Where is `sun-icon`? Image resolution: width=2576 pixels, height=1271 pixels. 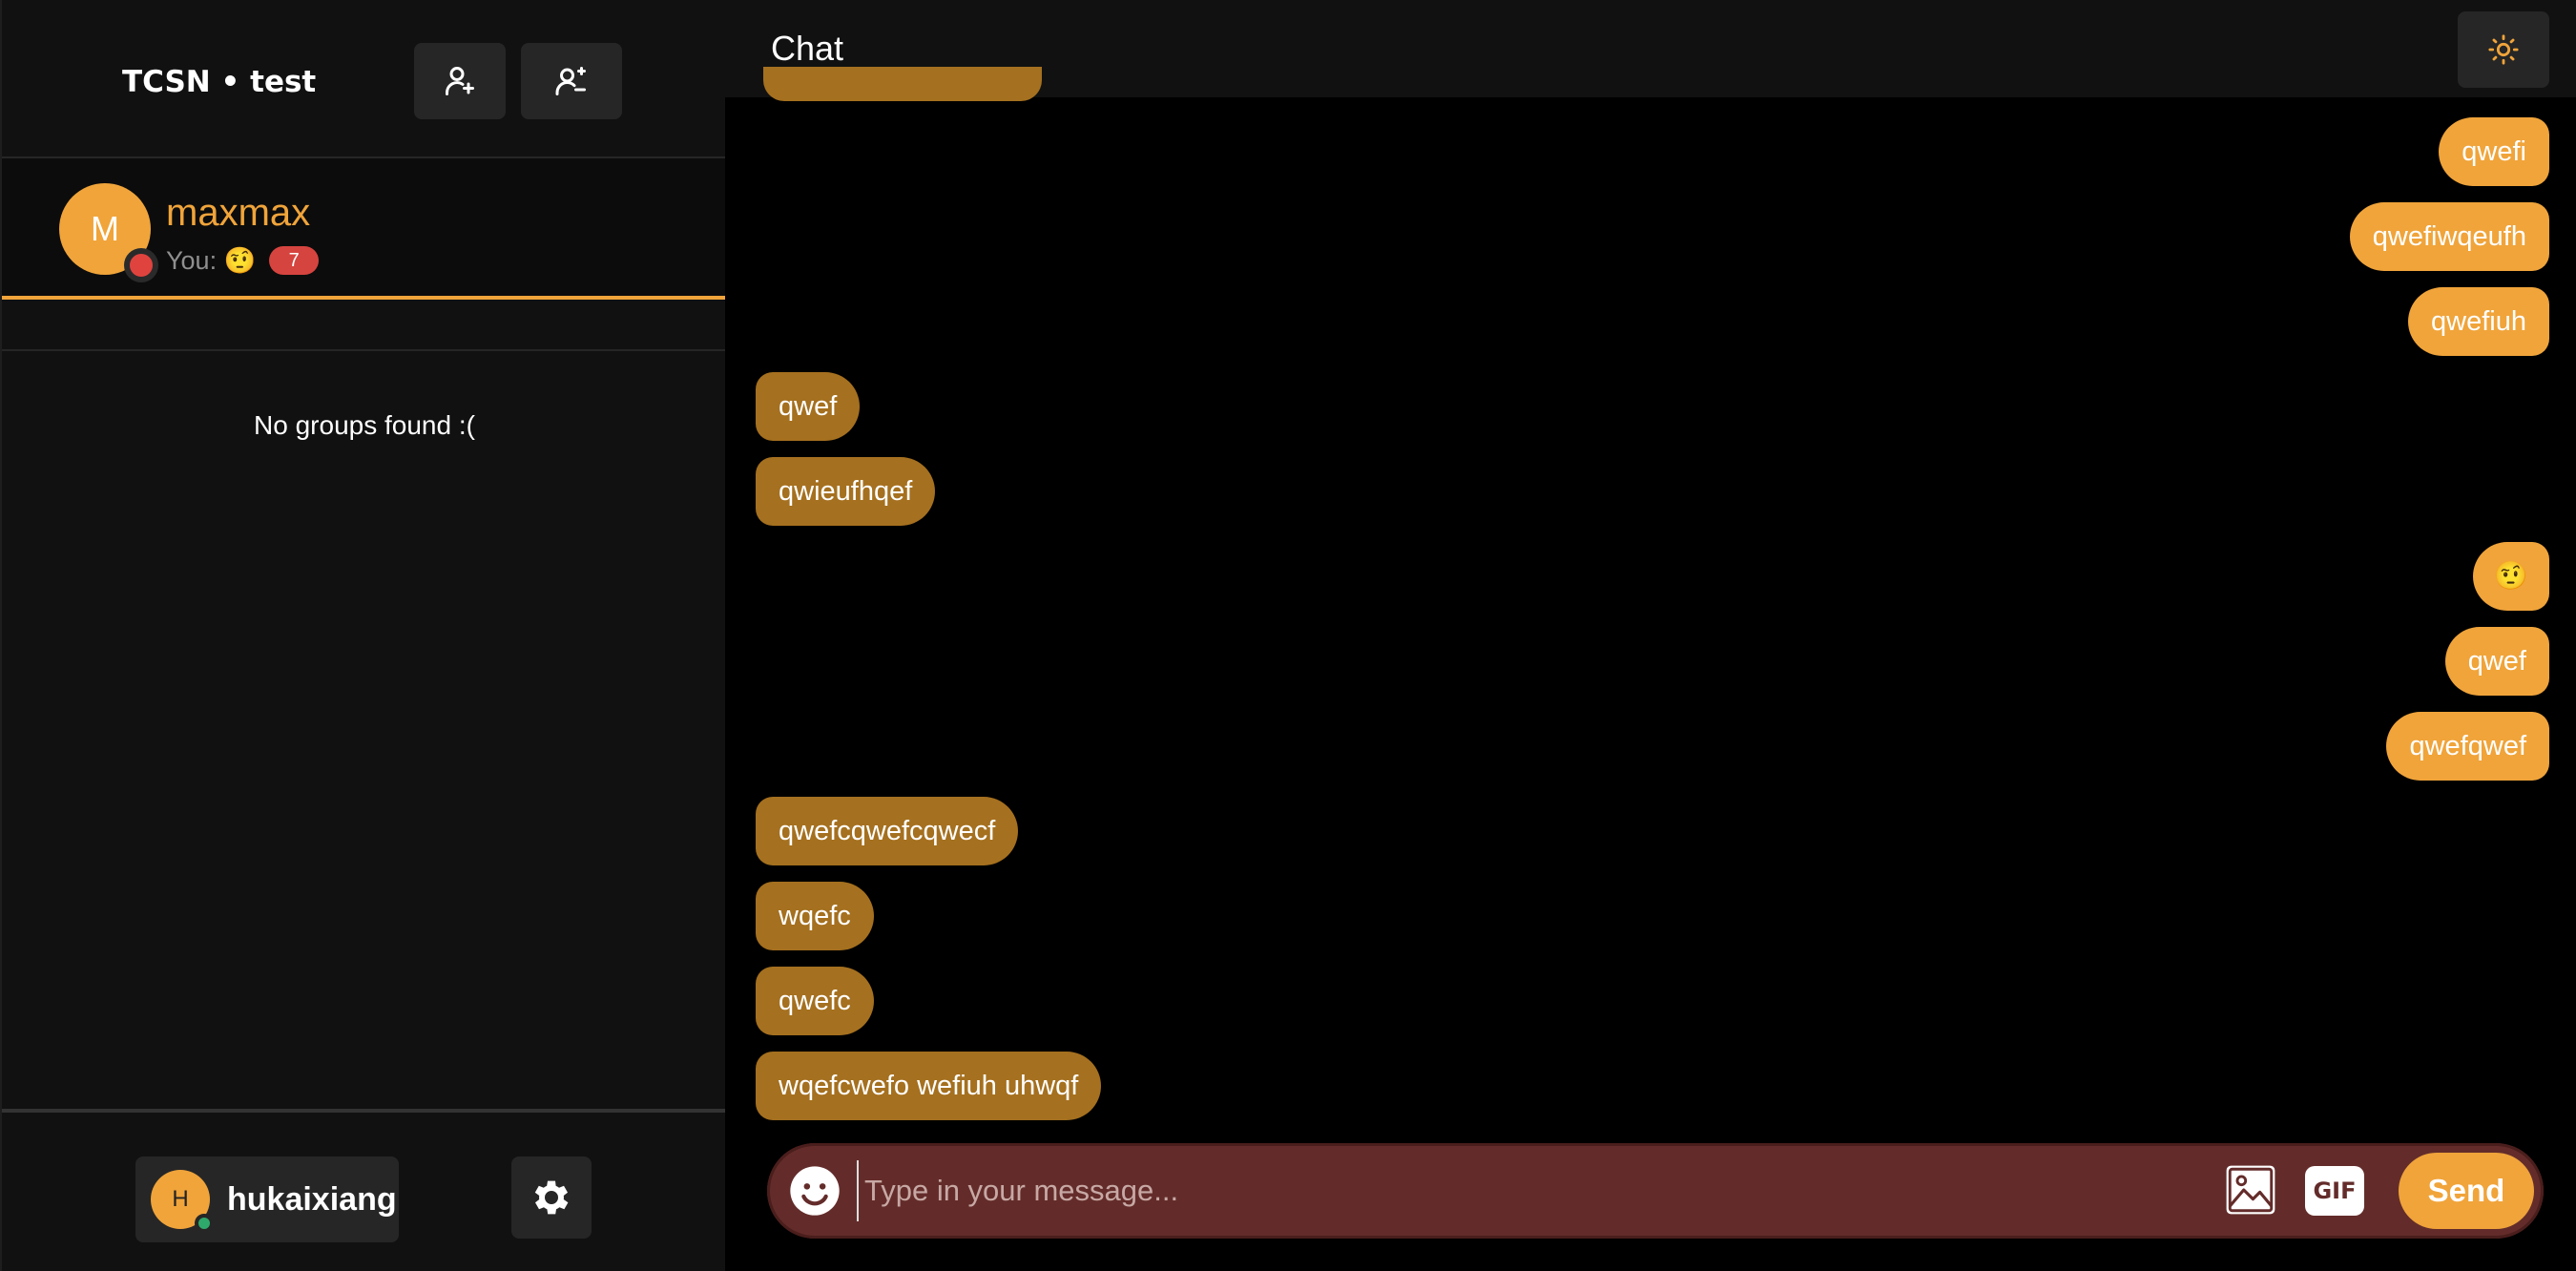 sun-icon is located at coordinates (2503, 50).